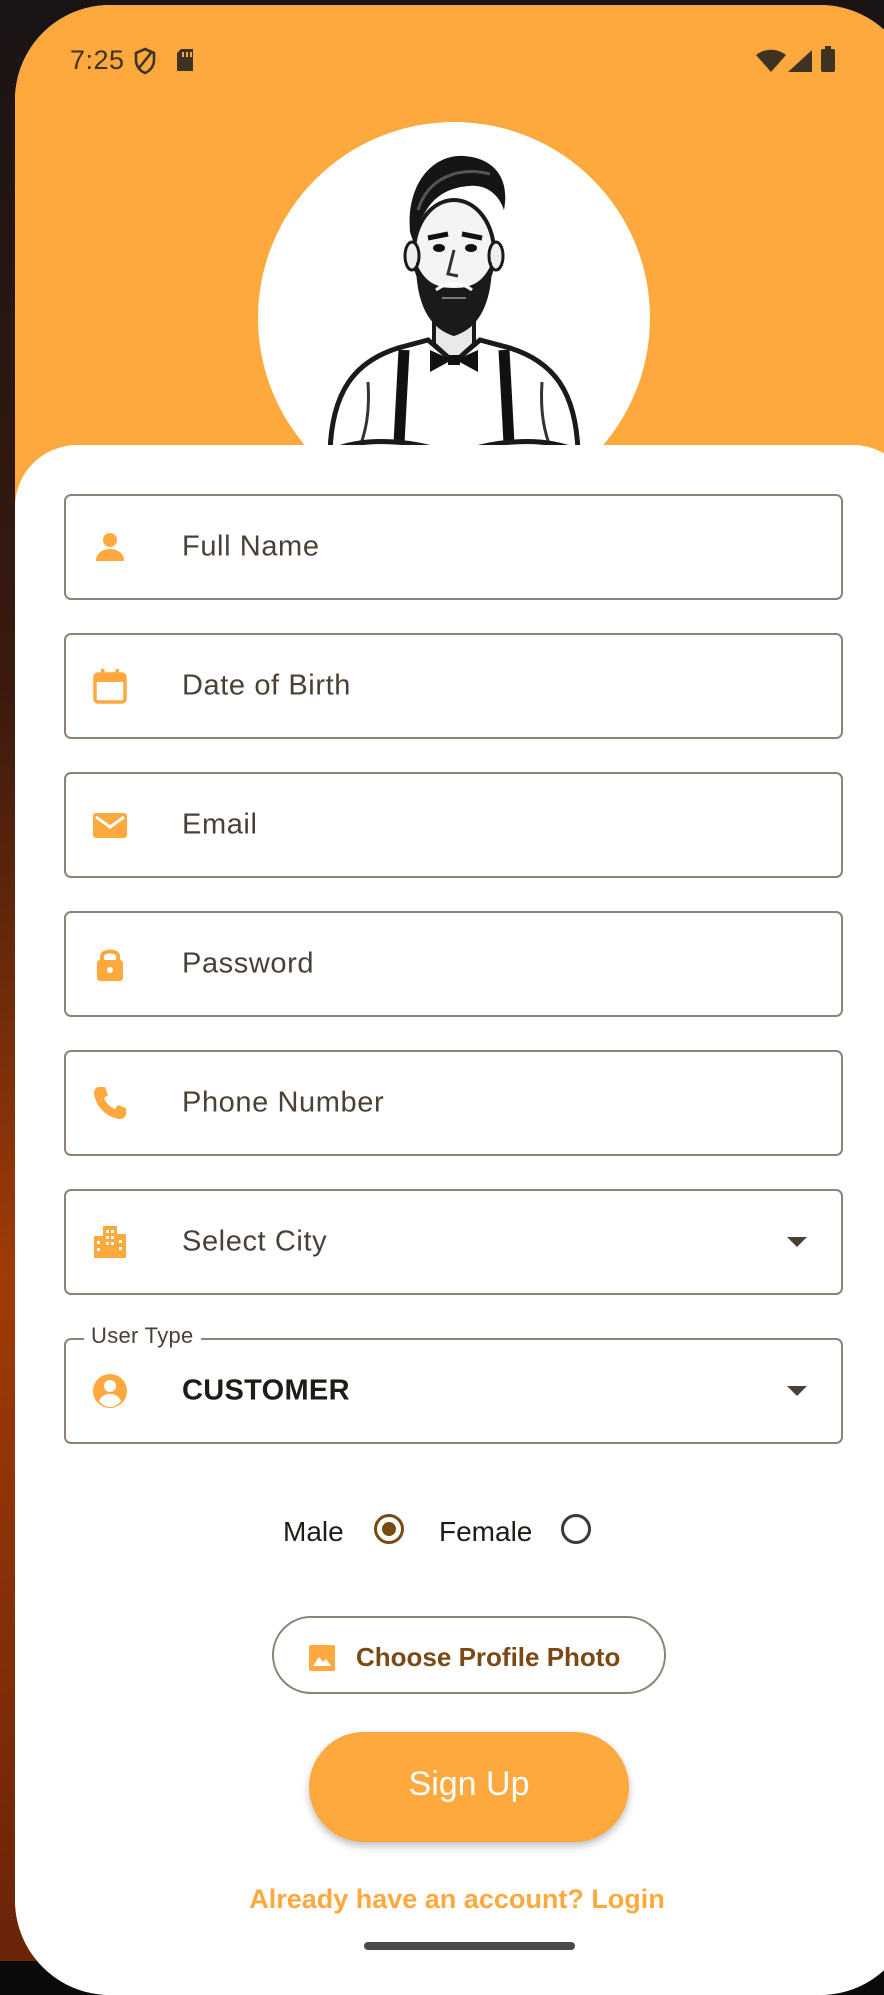  I want to click on city-icon, so click(110, 1242).